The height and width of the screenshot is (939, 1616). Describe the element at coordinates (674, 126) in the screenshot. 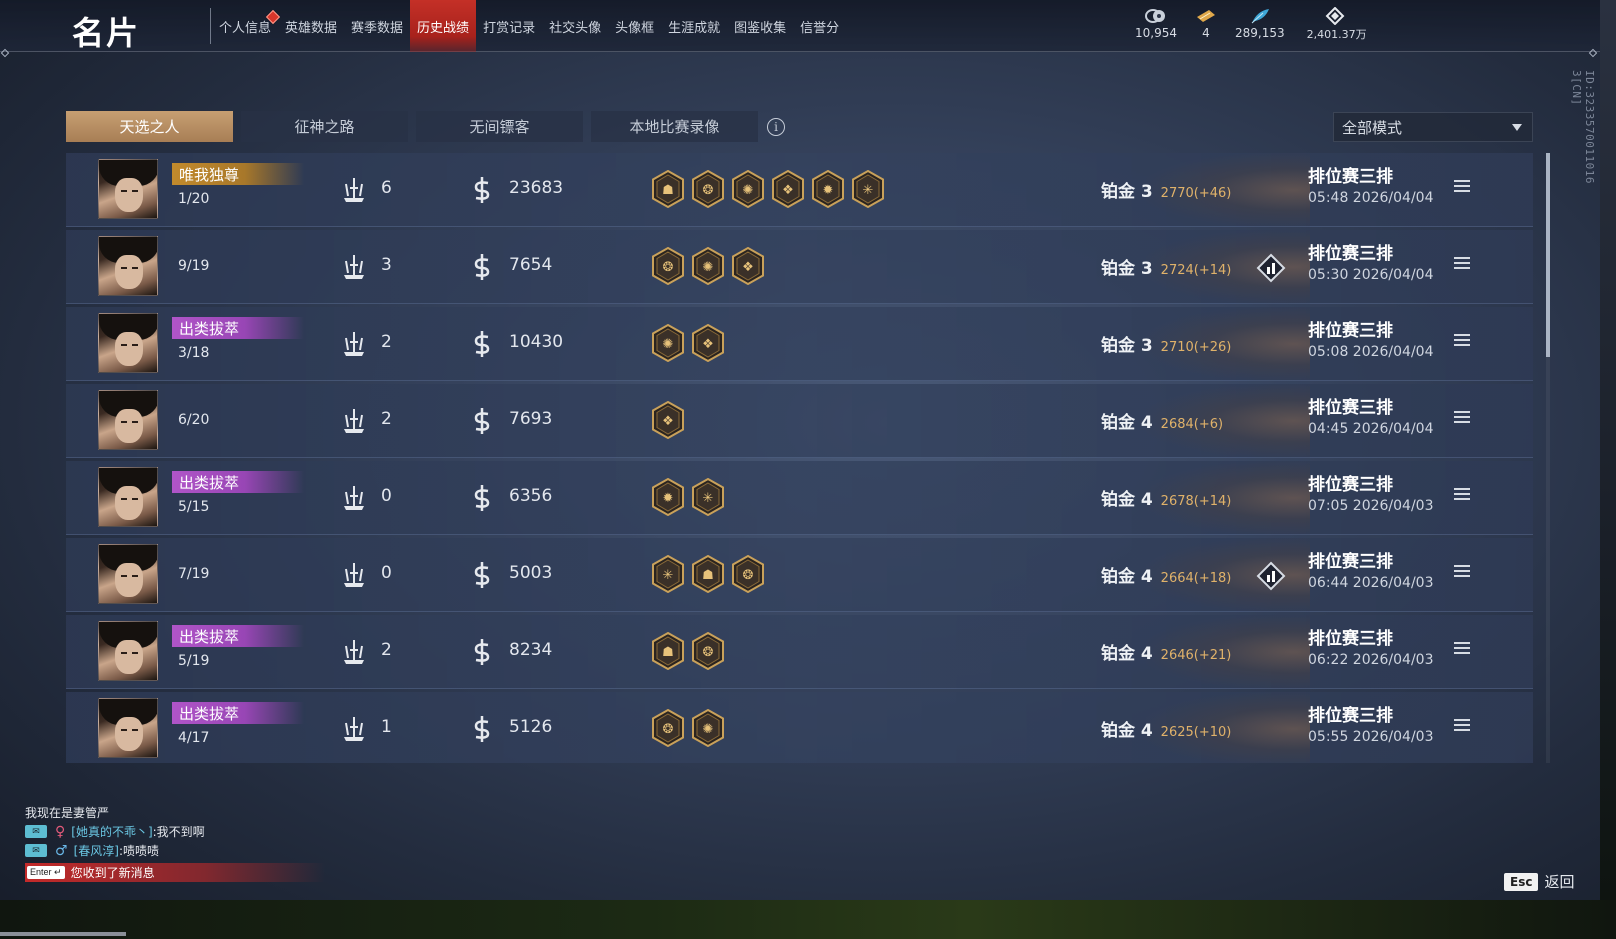

I see `tab-local-replay: 本地比赛录像` at that location.